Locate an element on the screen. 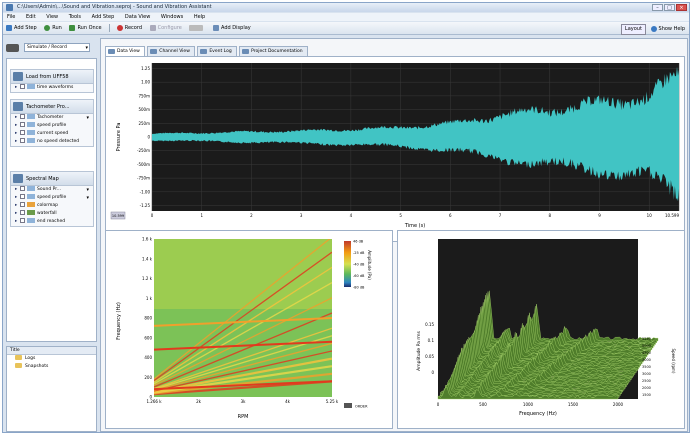  step-output-row: ▸ colormap is located at coordinates (52, 206).